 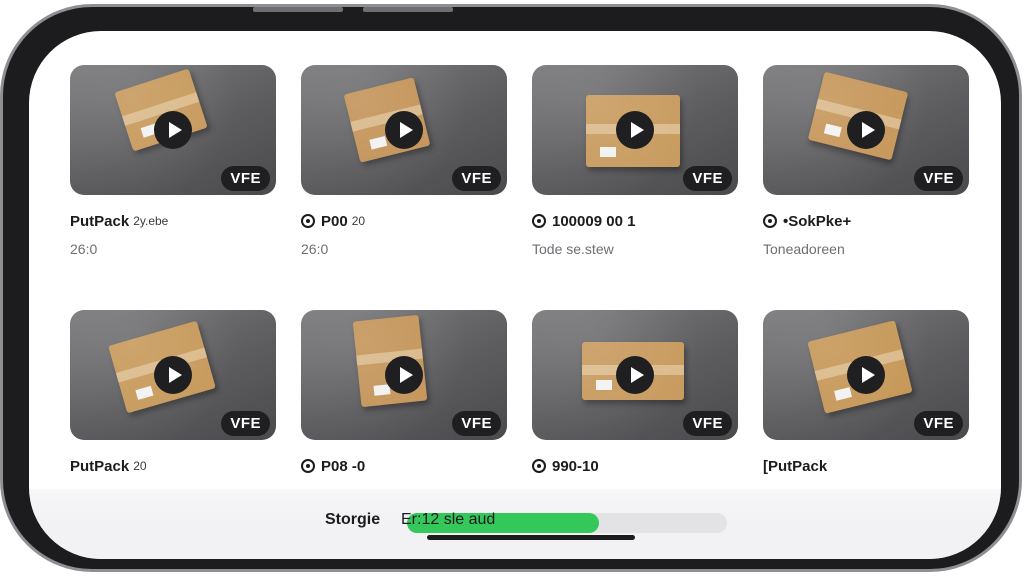 I want to click on video-title: P00 20, so click(x=404, y=221).